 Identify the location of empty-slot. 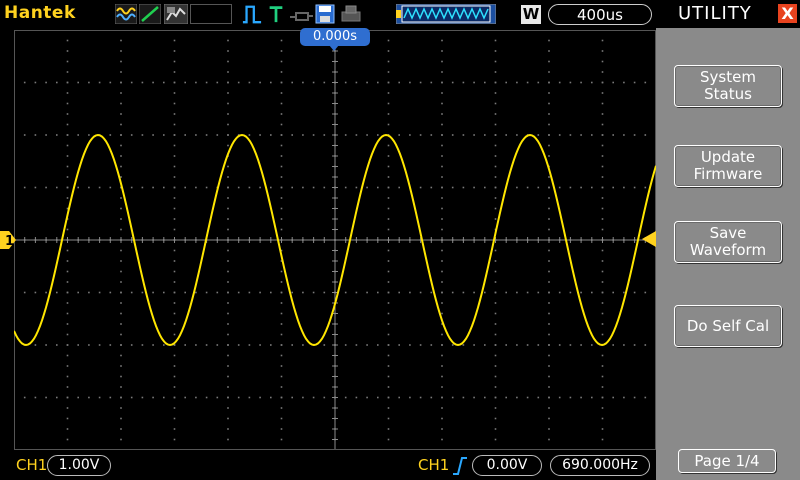
(211, 14).